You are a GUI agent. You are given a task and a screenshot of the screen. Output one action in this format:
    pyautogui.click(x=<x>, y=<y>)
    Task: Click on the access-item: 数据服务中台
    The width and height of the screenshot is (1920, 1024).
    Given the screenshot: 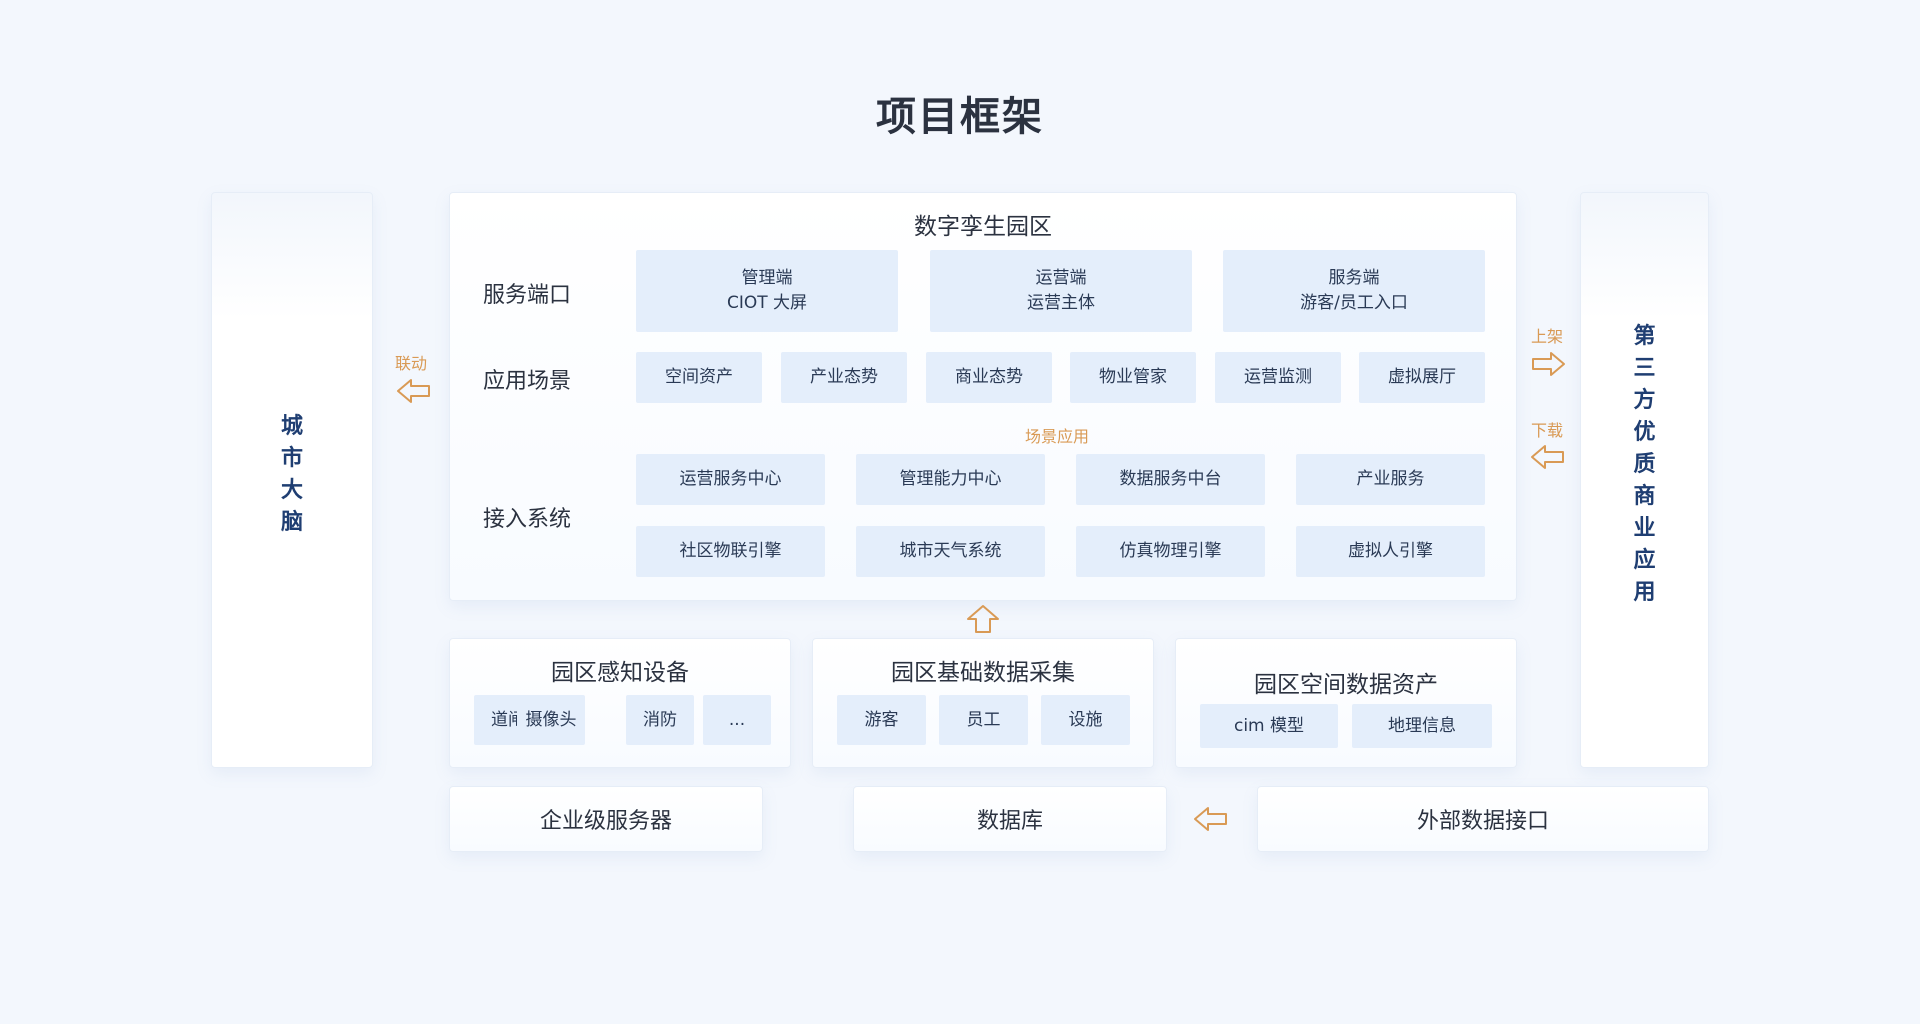 What is the action you would take?
    pyautogui.click(x=1170, y=479)
    